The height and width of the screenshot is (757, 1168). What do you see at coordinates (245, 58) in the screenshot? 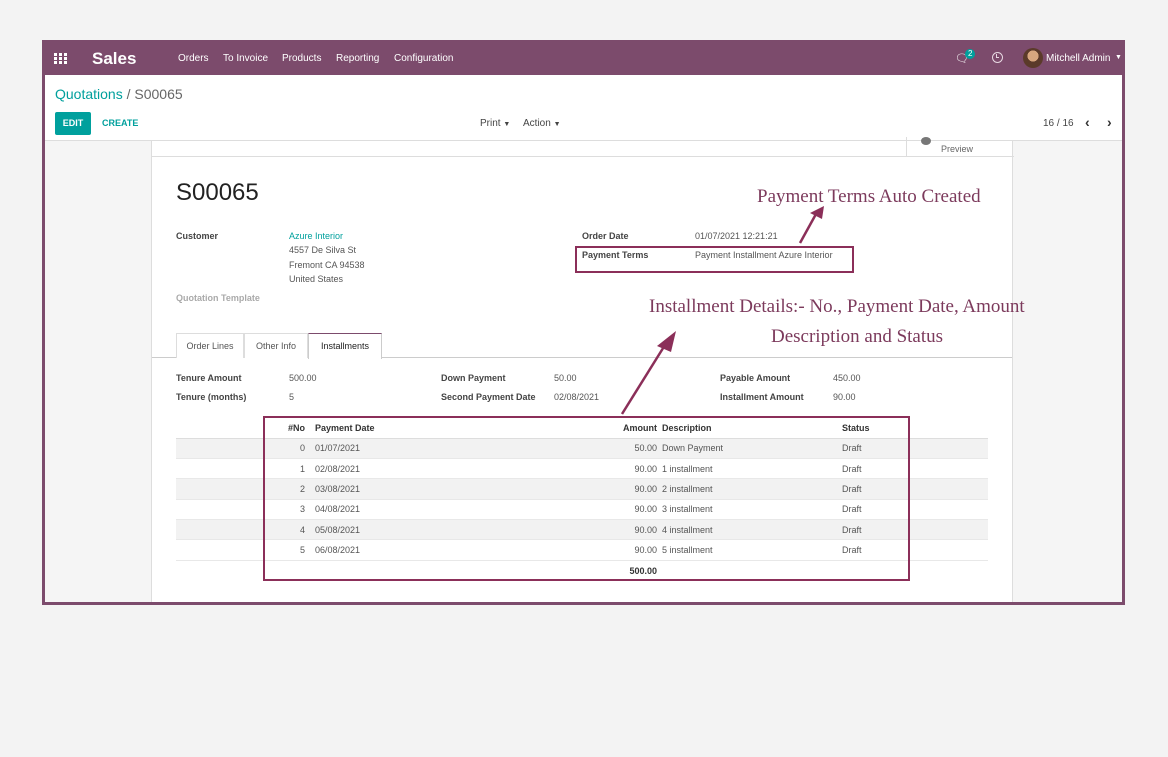
I see `menu-to-invoice: To Invoice` at bounding box center [245, 58].